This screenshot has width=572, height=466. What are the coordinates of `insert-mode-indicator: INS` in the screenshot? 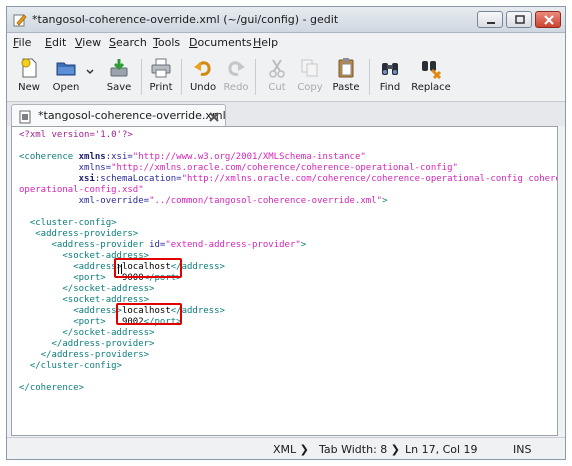 It's located at (522, 449).